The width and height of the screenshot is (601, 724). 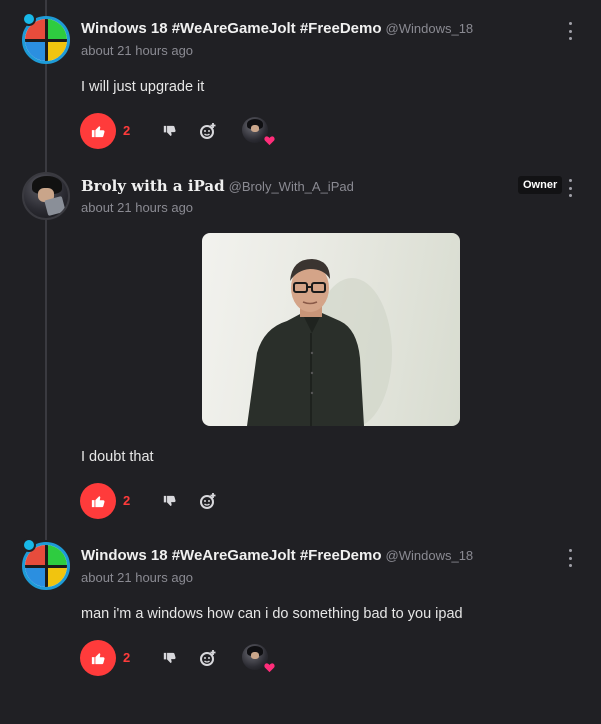 I want to click on broly-avatar, so click(x=46, y=196).